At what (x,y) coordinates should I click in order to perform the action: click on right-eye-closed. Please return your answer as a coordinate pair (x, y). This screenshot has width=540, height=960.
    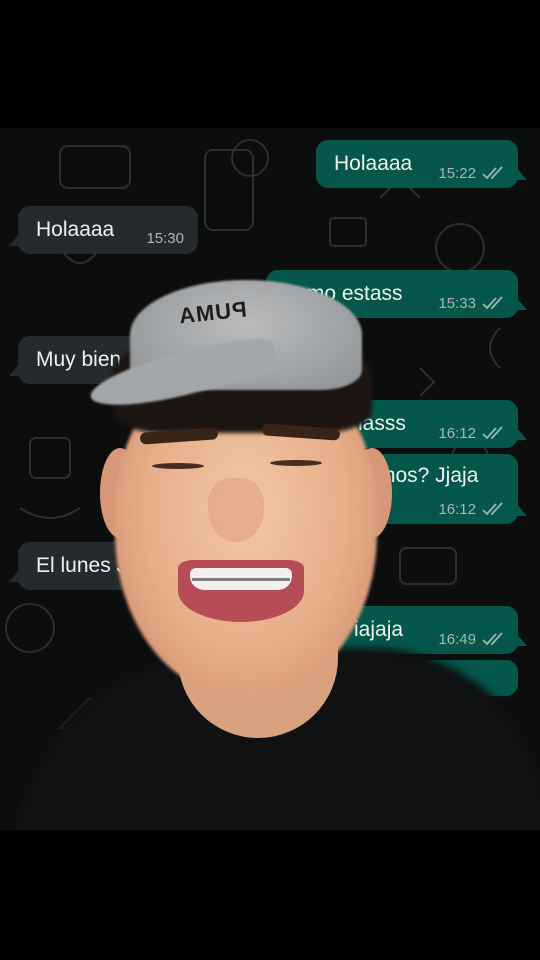
    Looking at the image, I should click on (296, 463).